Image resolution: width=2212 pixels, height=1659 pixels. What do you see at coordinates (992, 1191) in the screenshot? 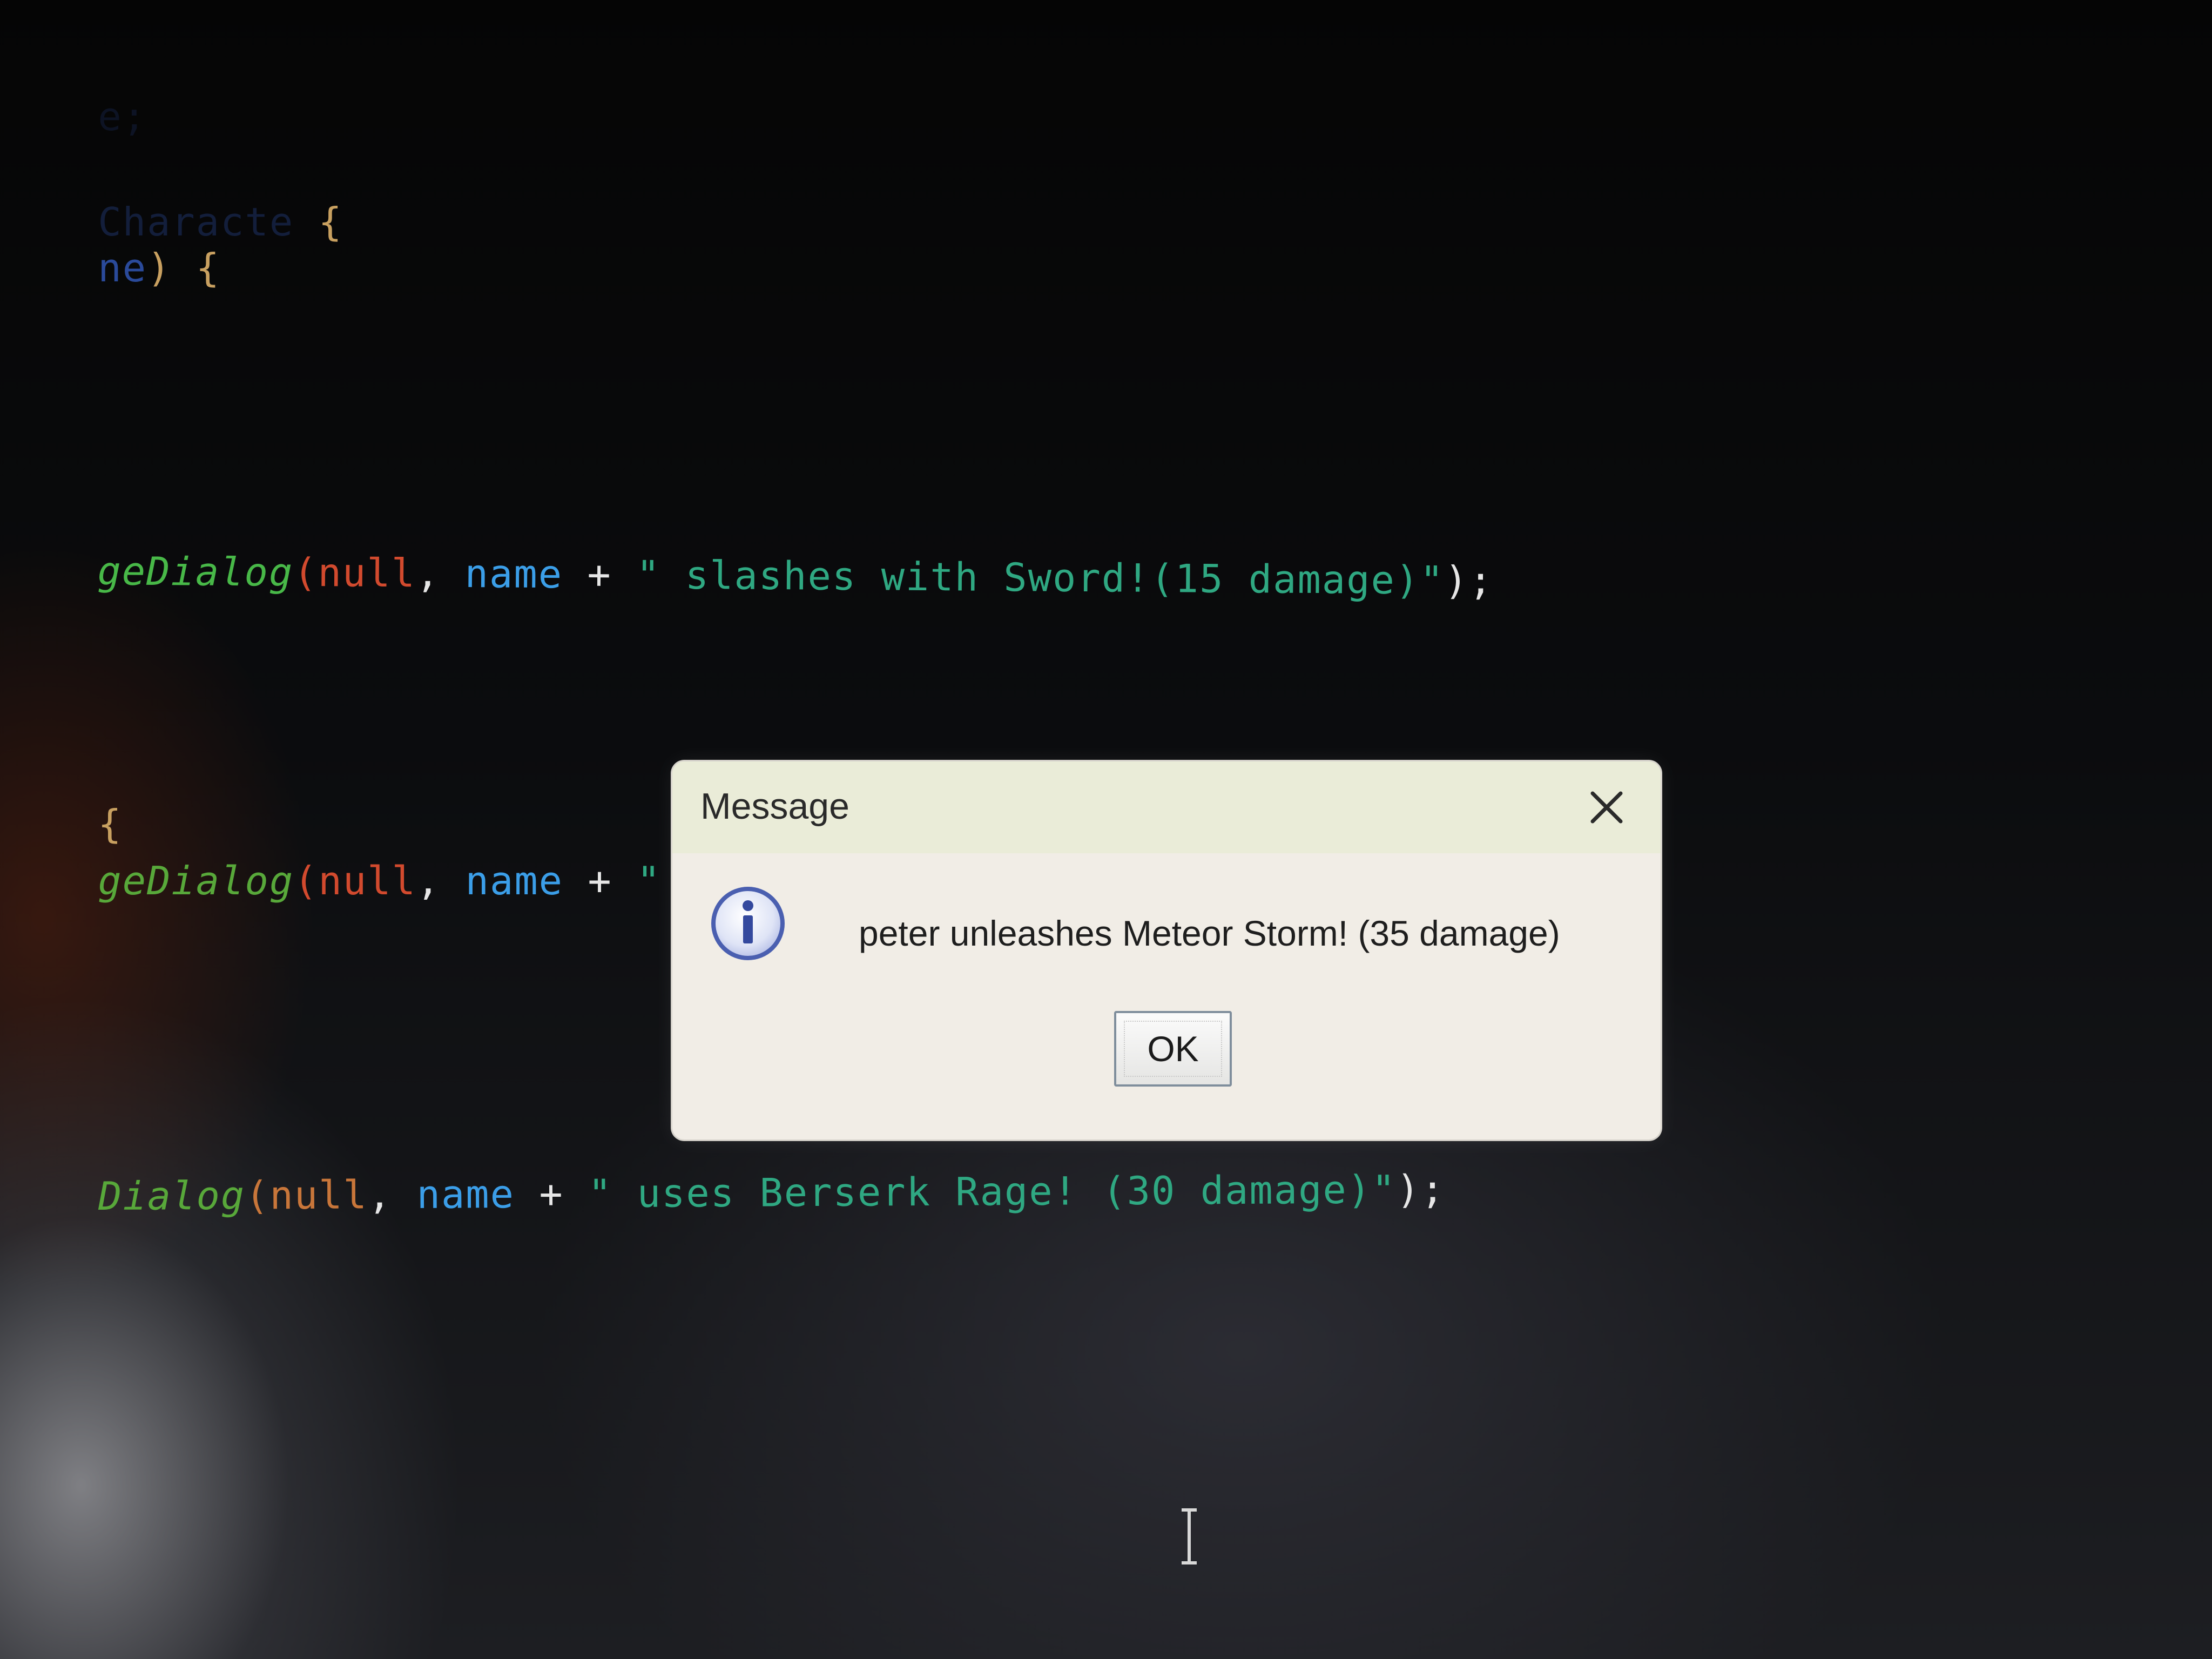
I see `code-token: " uses Berserk Rage! (30 damage)"` at bounding box center [992, 1191].